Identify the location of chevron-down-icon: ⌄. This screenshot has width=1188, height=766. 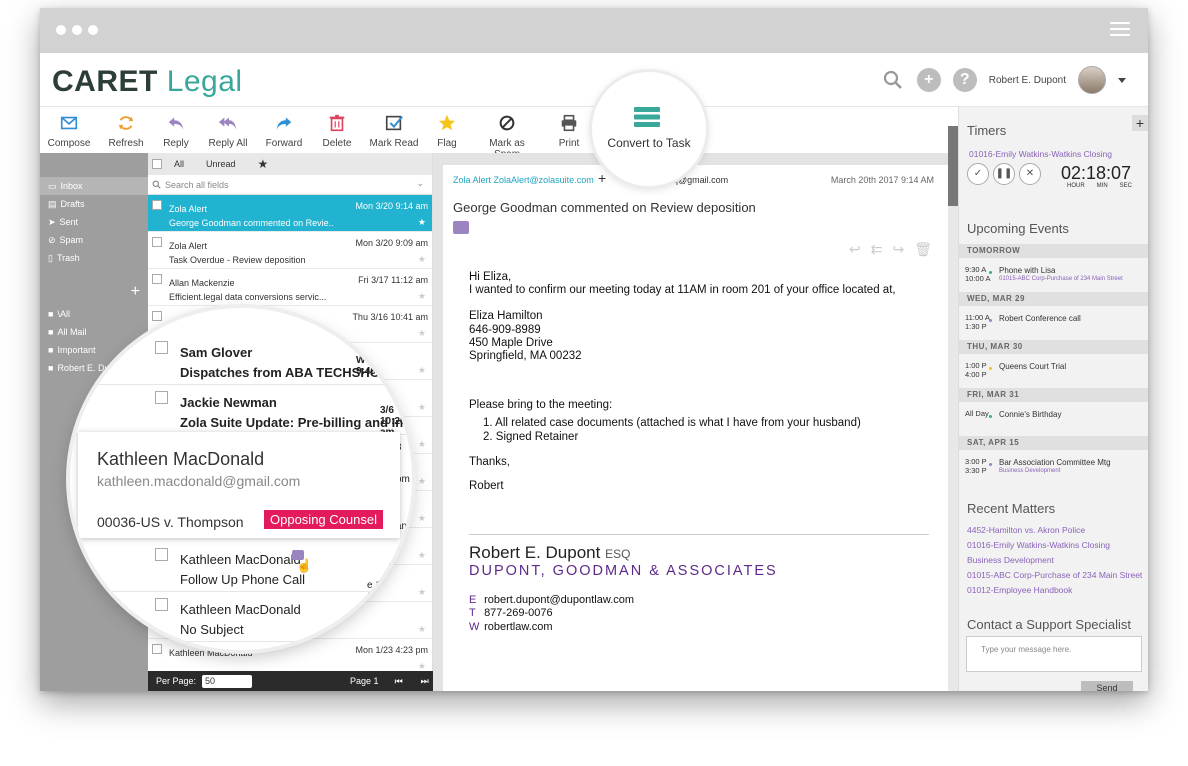
(420, 183).